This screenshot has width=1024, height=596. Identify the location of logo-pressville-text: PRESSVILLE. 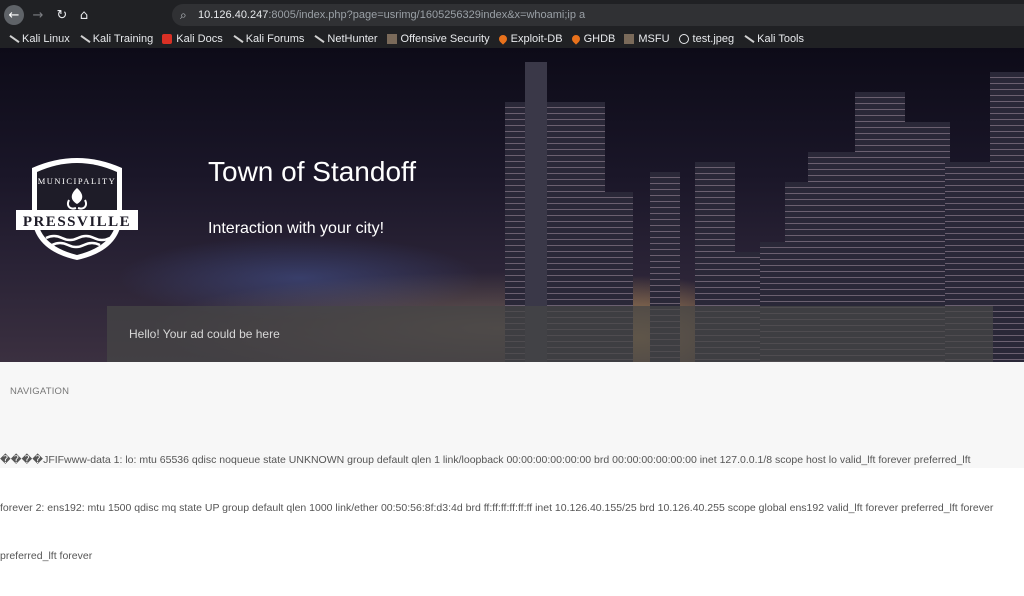
(77, 222).